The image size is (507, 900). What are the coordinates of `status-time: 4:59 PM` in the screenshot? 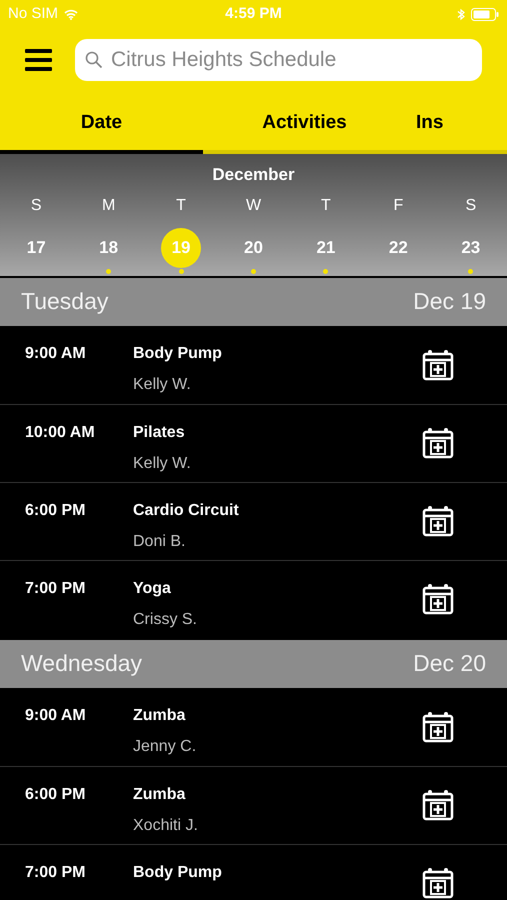 It's located at (253, 14).